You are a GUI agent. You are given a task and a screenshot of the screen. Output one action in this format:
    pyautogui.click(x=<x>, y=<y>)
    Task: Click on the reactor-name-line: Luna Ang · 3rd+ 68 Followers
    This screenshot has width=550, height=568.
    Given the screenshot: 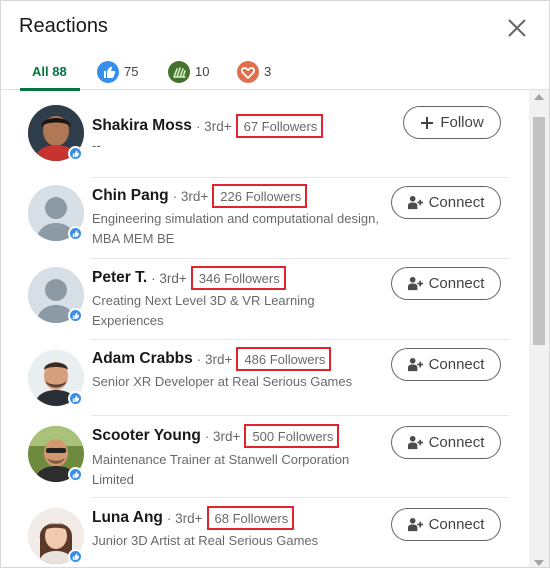 What is the action you would take?
    pyautogui.click(x=193, y=518)
    